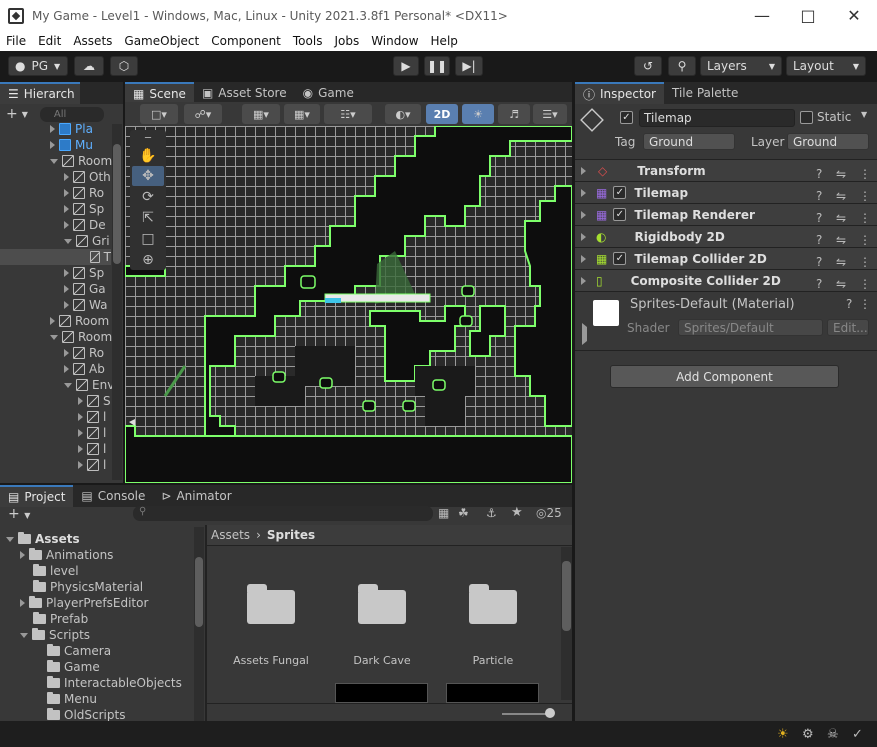 Image resolution: width=877 pixels, height=747 pixels. What do you see at coordinates (762, 15) in the screenshot?
I see `minimize-button: —` at bounding box center [762, 15].